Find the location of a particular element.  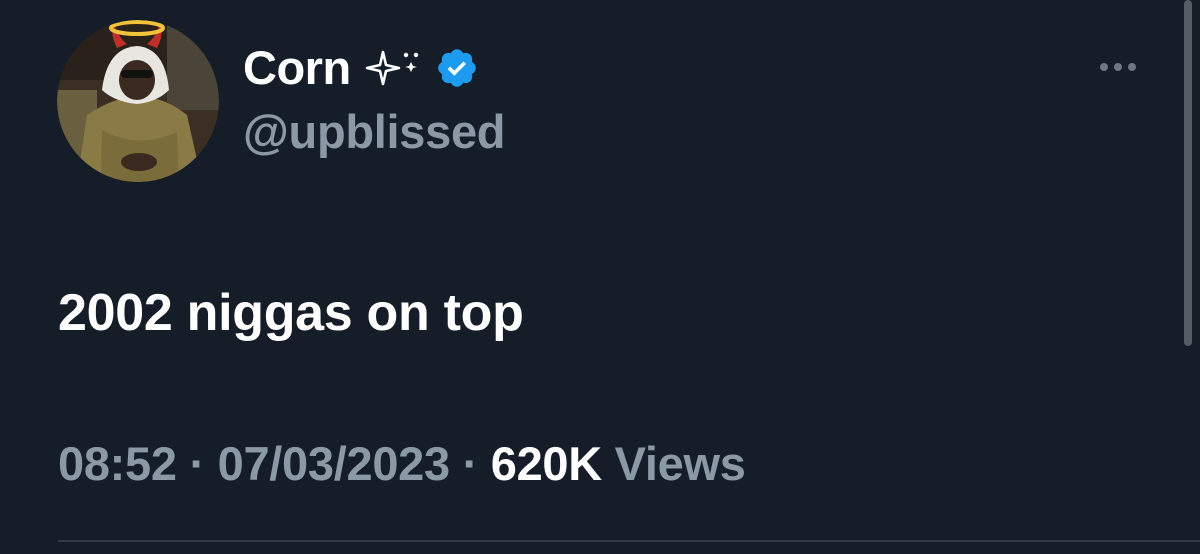

scrollbar is located at coordinates (1188, 173).